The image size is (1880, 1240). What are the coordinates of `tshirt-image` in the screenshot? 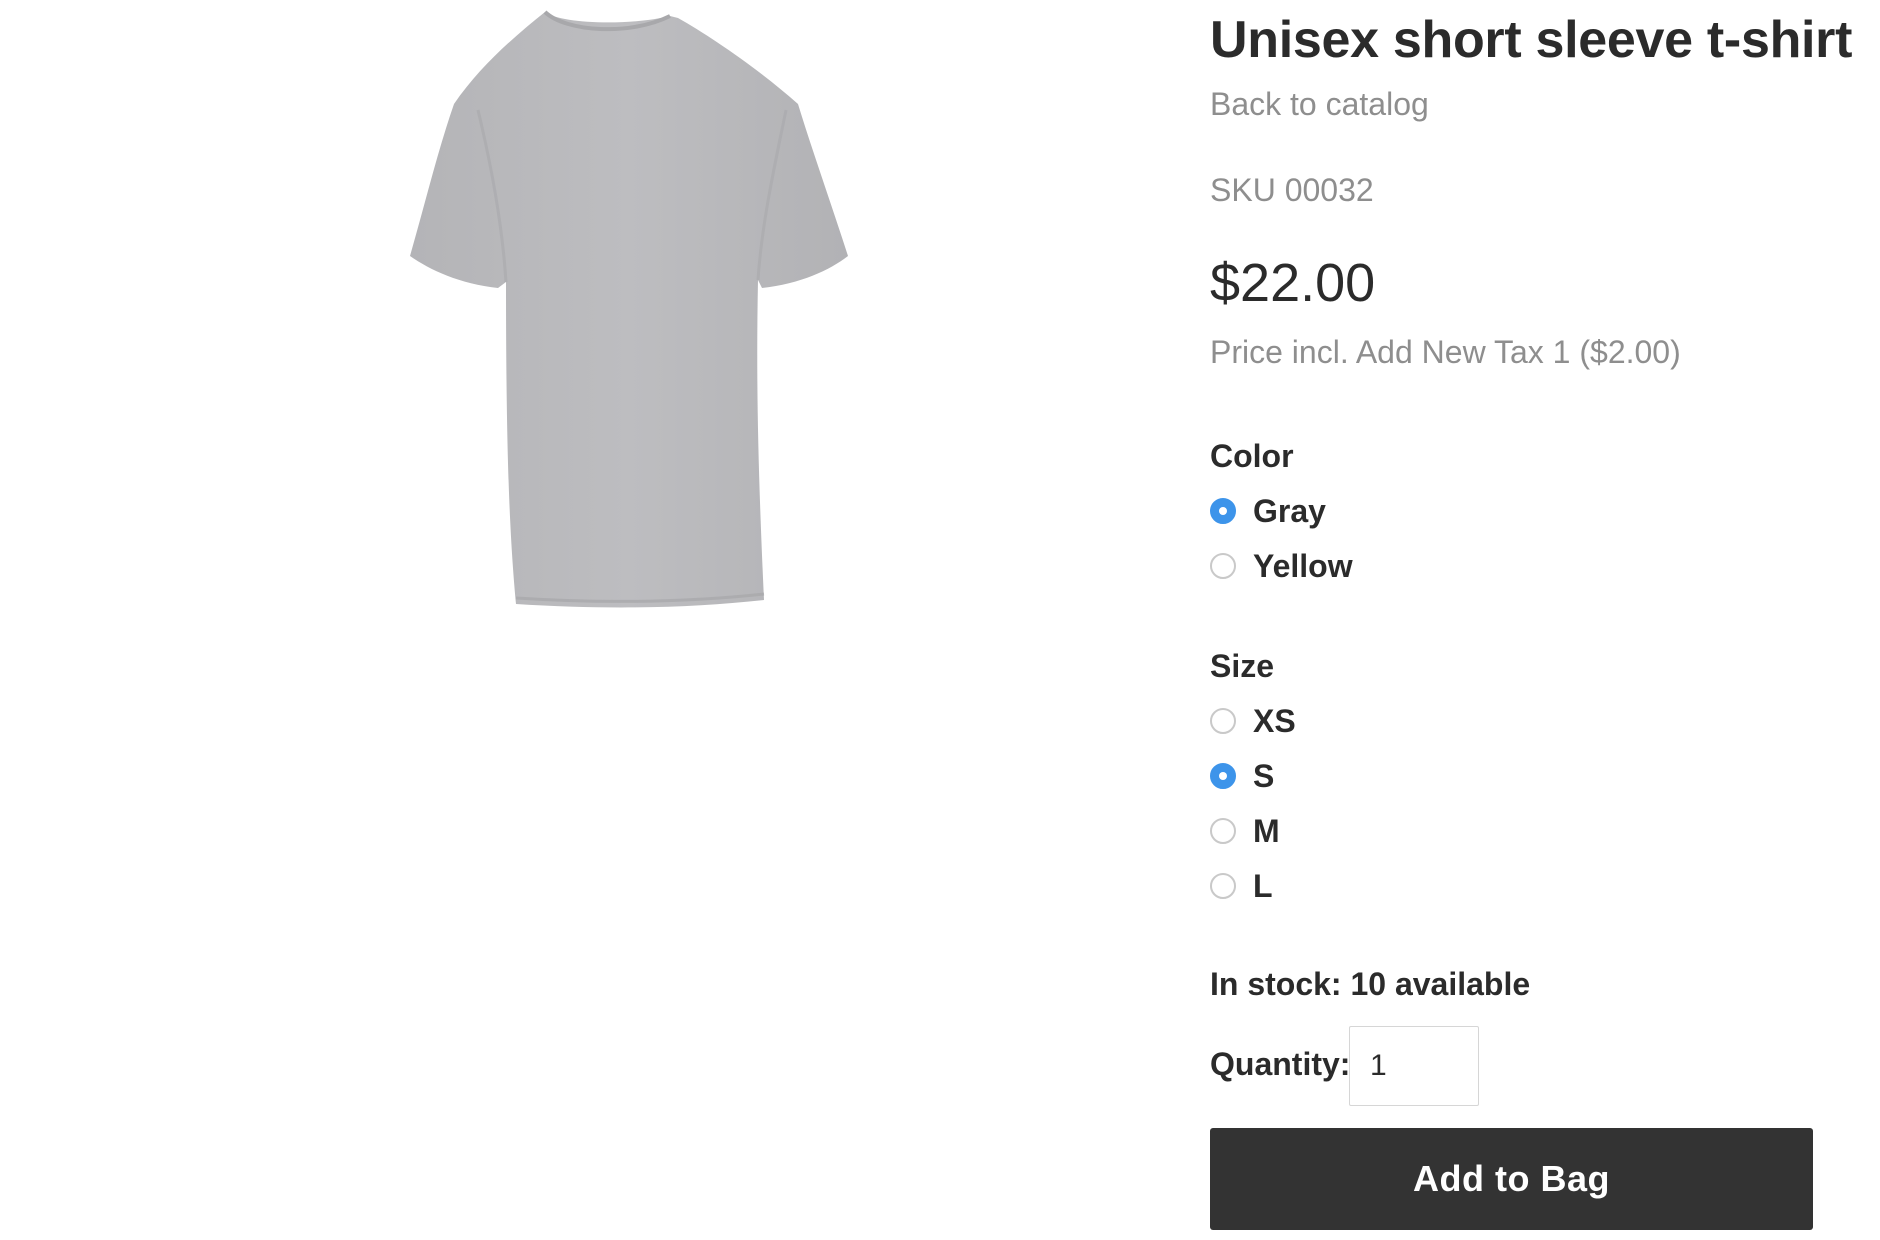 It's located at (629, 309).